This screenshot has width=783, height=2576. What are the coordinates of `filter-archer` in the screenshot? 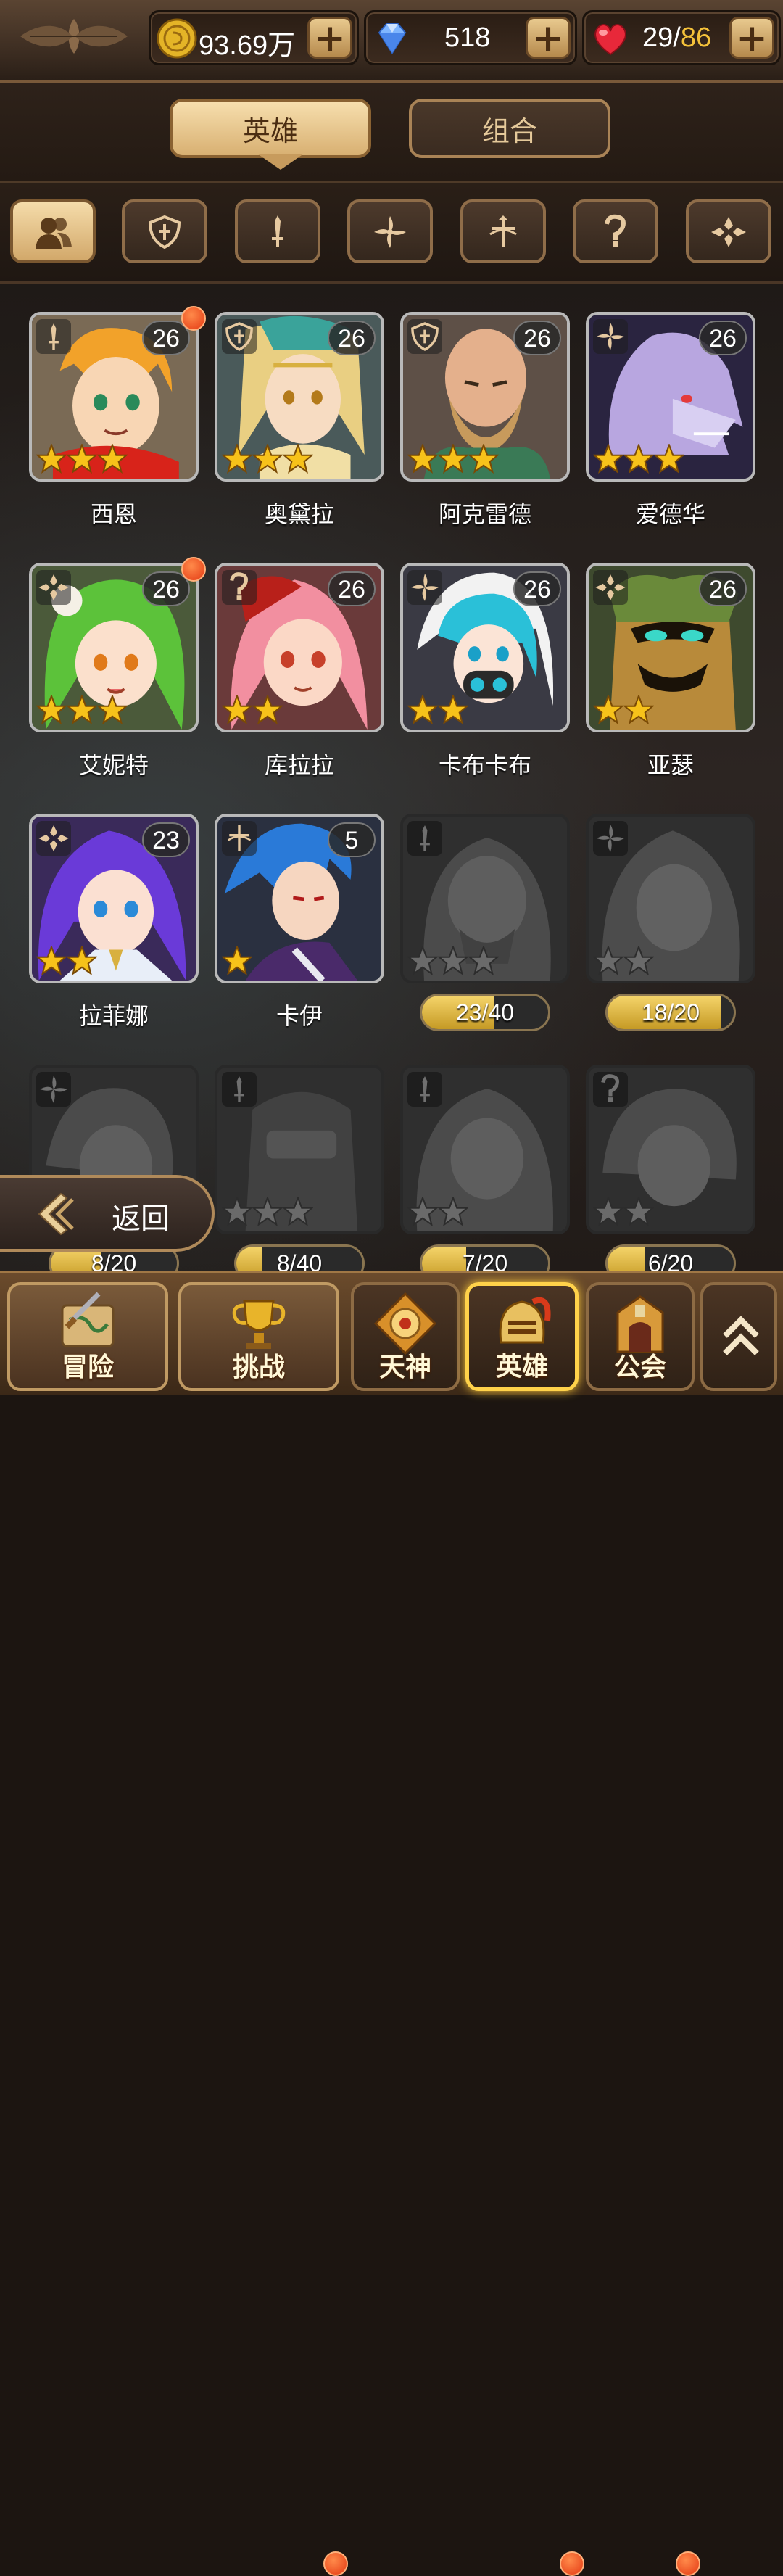 It's located at (503, 231).